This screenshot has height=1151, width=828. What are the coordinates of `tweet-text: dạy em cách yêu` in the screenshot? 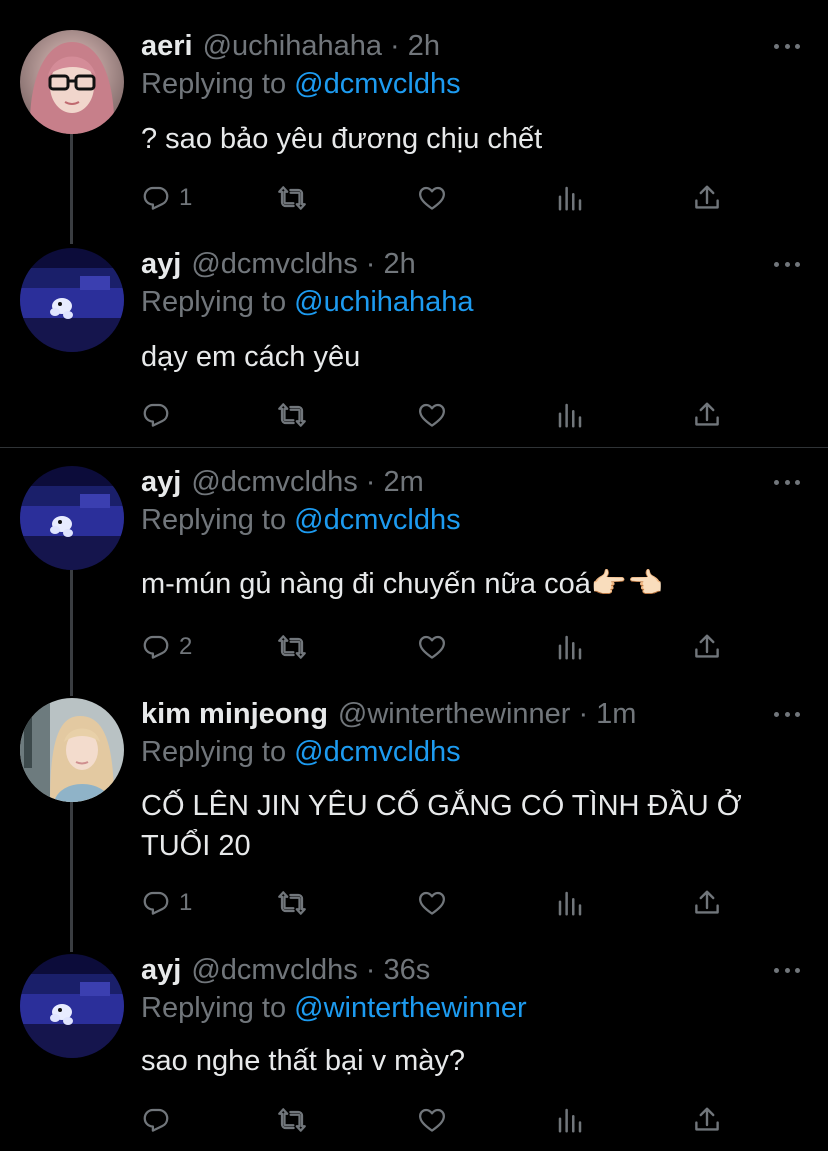 It's located at (471, 357).